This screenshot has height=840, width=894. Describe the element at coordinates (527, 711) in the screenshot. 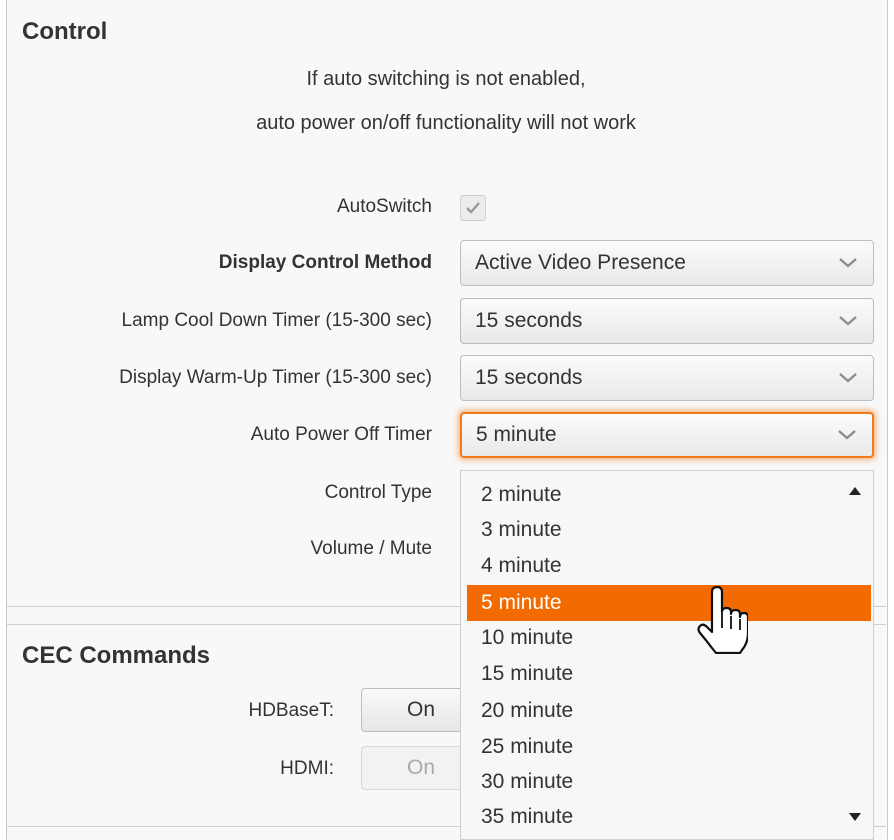

I see `dropdown-option-20-minute: 20 minute` at that location.